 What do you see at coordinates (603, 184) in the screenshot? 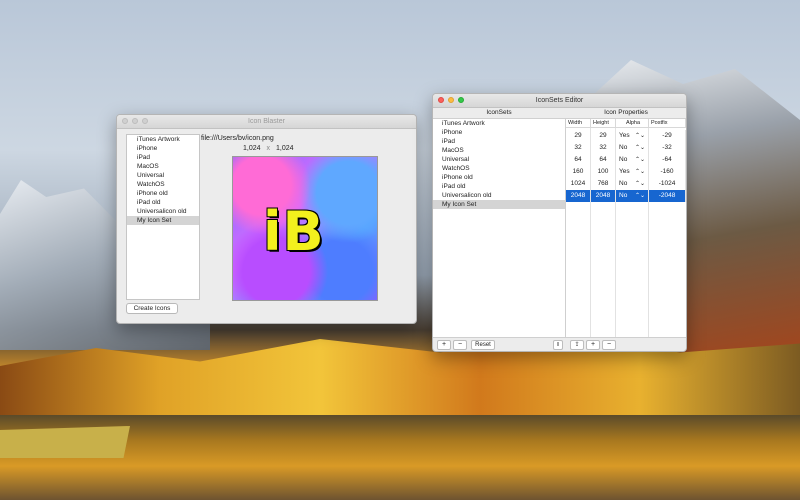
I see `cell-height: 768` at bounding box center [603, 184].